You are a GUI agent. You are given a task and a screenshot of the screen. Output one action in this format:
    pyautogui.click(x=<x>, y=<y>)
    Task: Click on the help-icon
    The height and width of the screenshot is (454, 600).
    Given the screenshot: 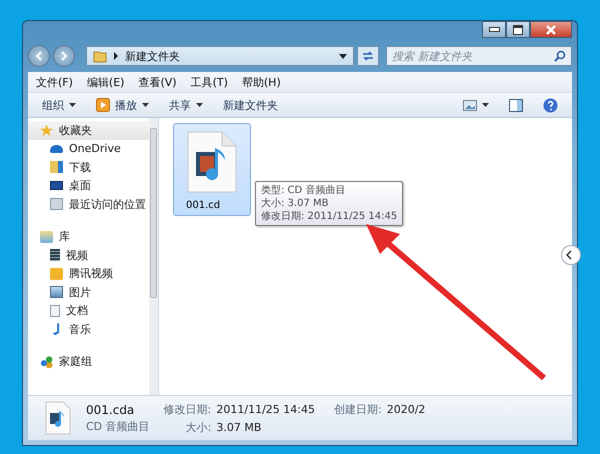 What is the action you would take?
    pyautogui.click(x=550, y=105)
    